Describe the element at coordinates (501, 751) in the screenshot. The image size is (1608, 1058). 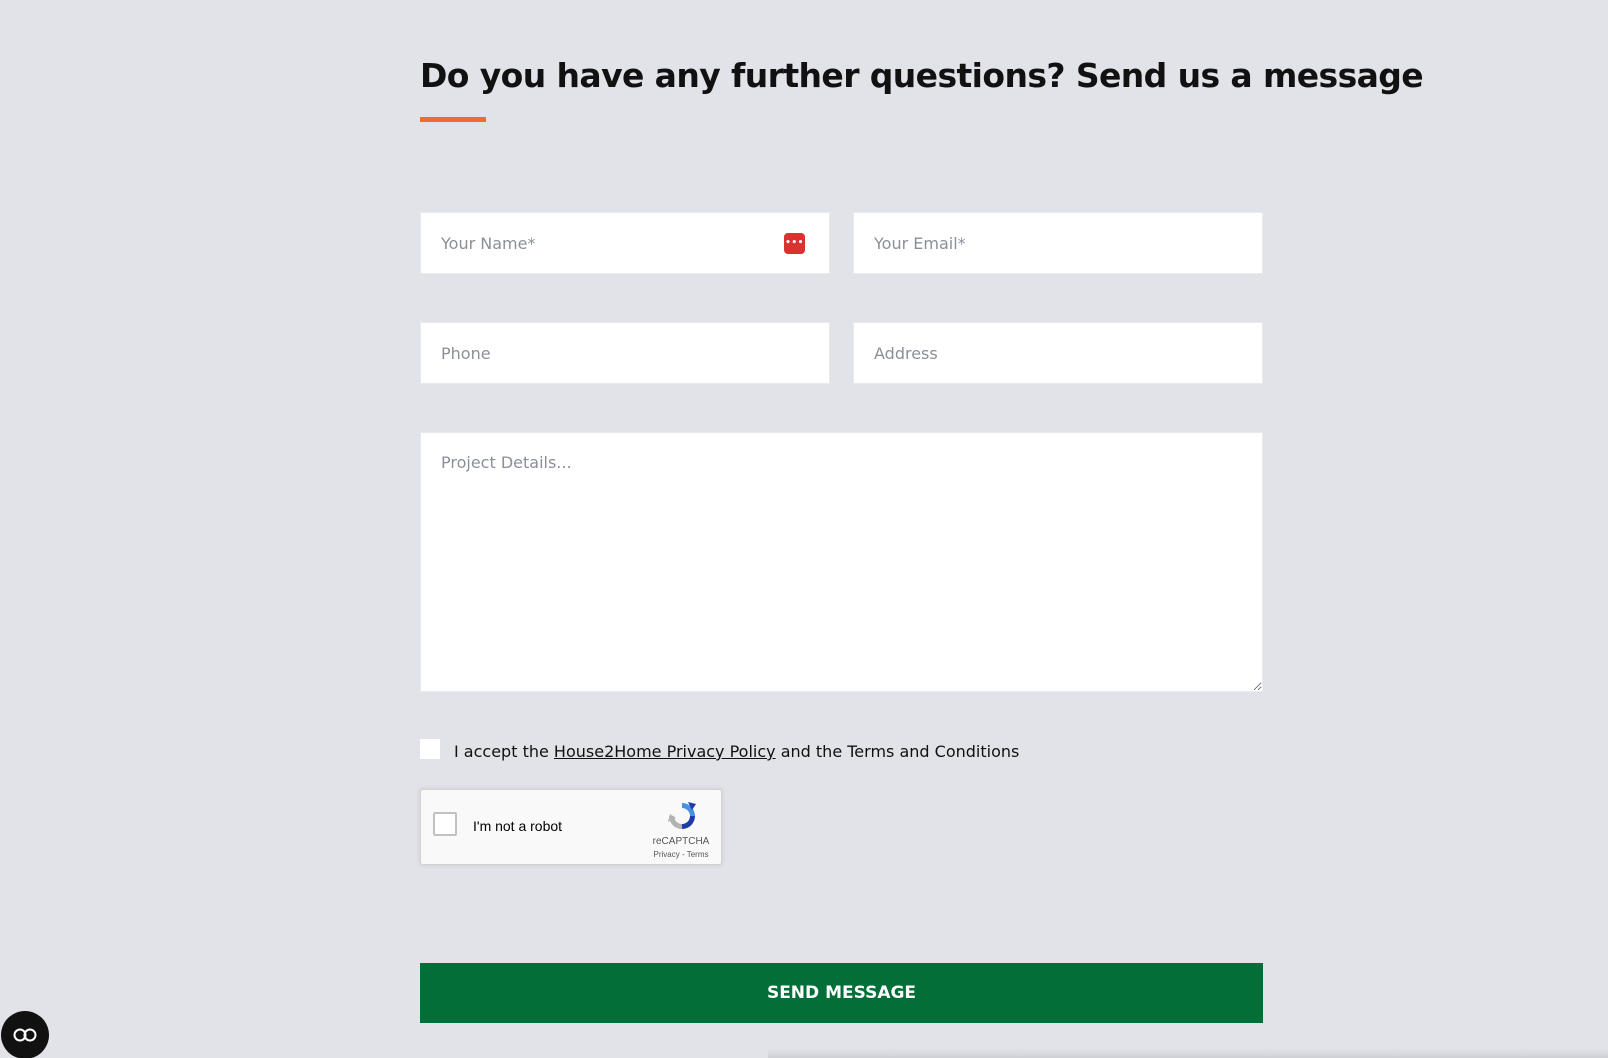
I see `consent-prefix: I accept the` at that location.